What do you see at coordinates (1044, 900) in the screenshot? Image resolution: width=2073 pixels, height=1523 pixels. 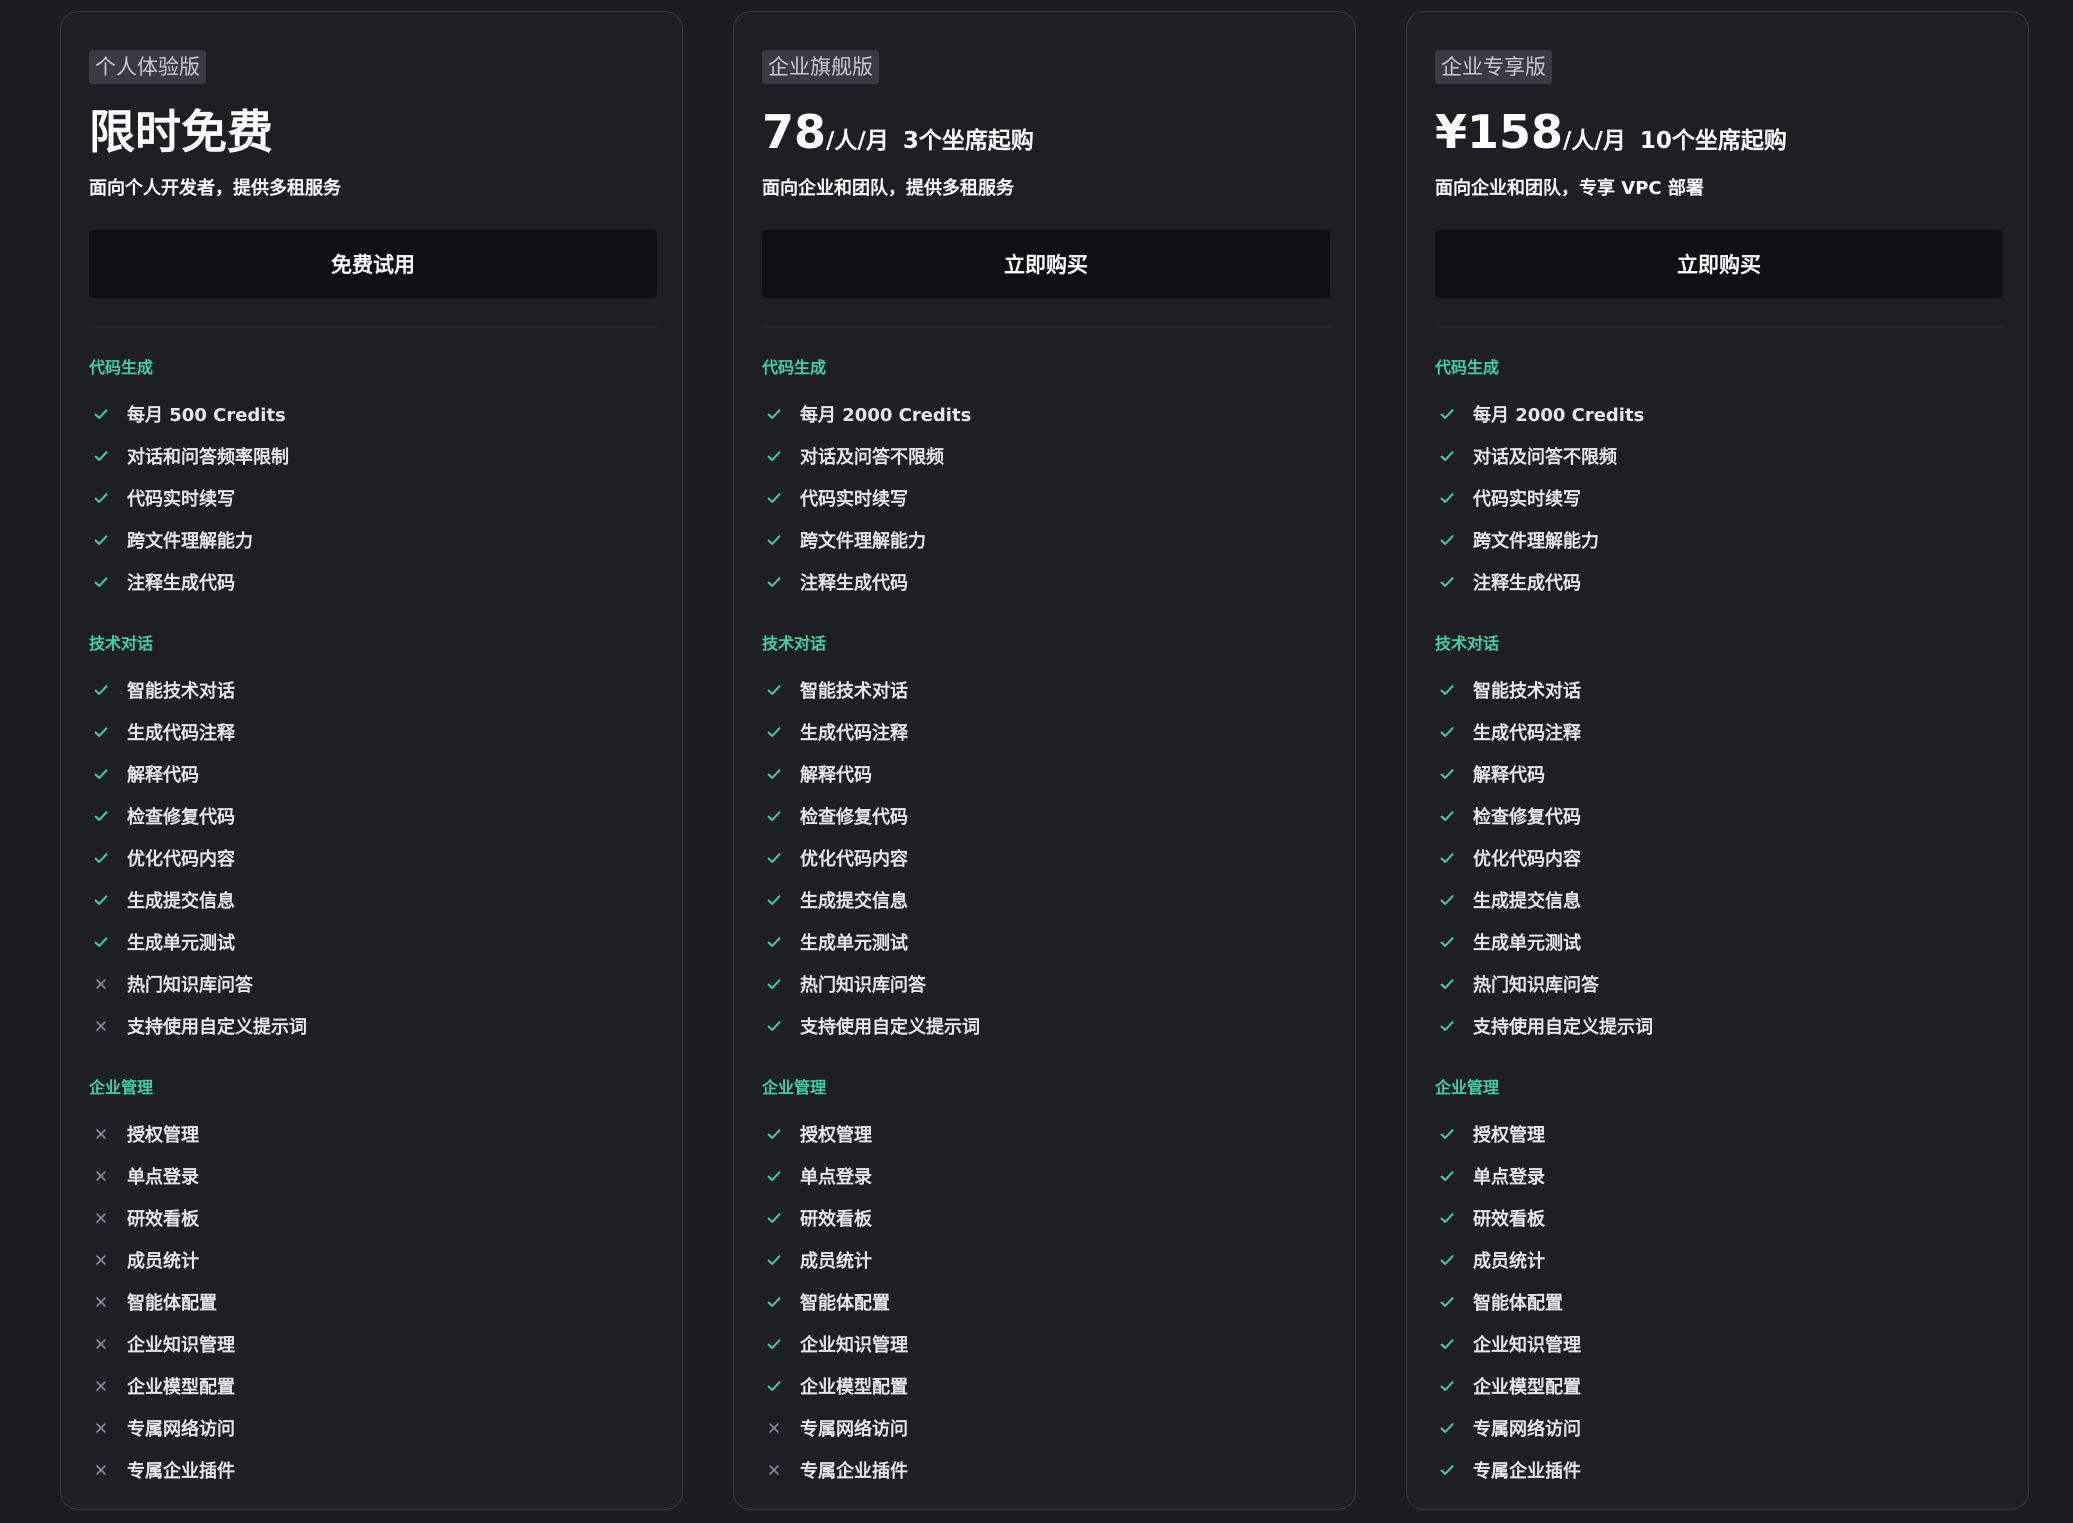 I see `feature-item: 生成提交信息` at bounding box center [1044, 900].